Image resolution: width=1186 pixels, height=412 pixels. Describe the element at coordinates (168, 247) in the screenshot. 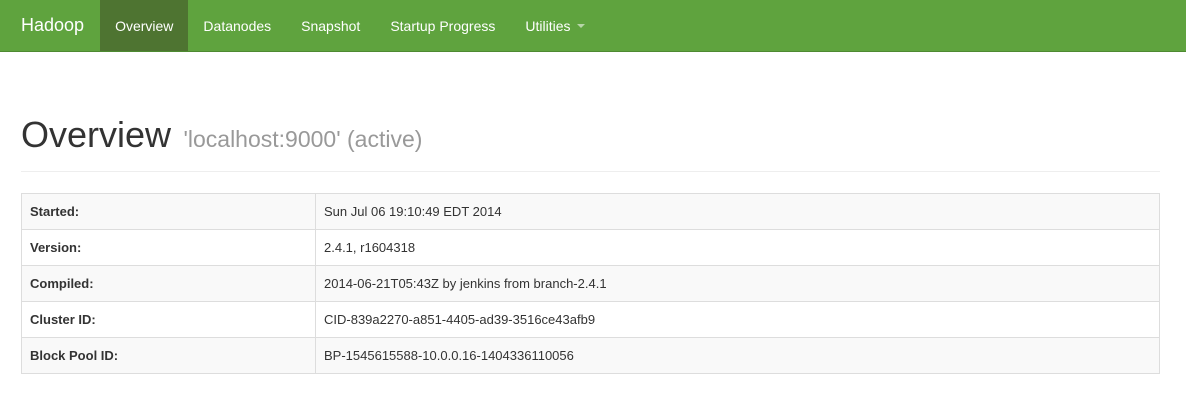

I see `row-key: Version:` at that location.